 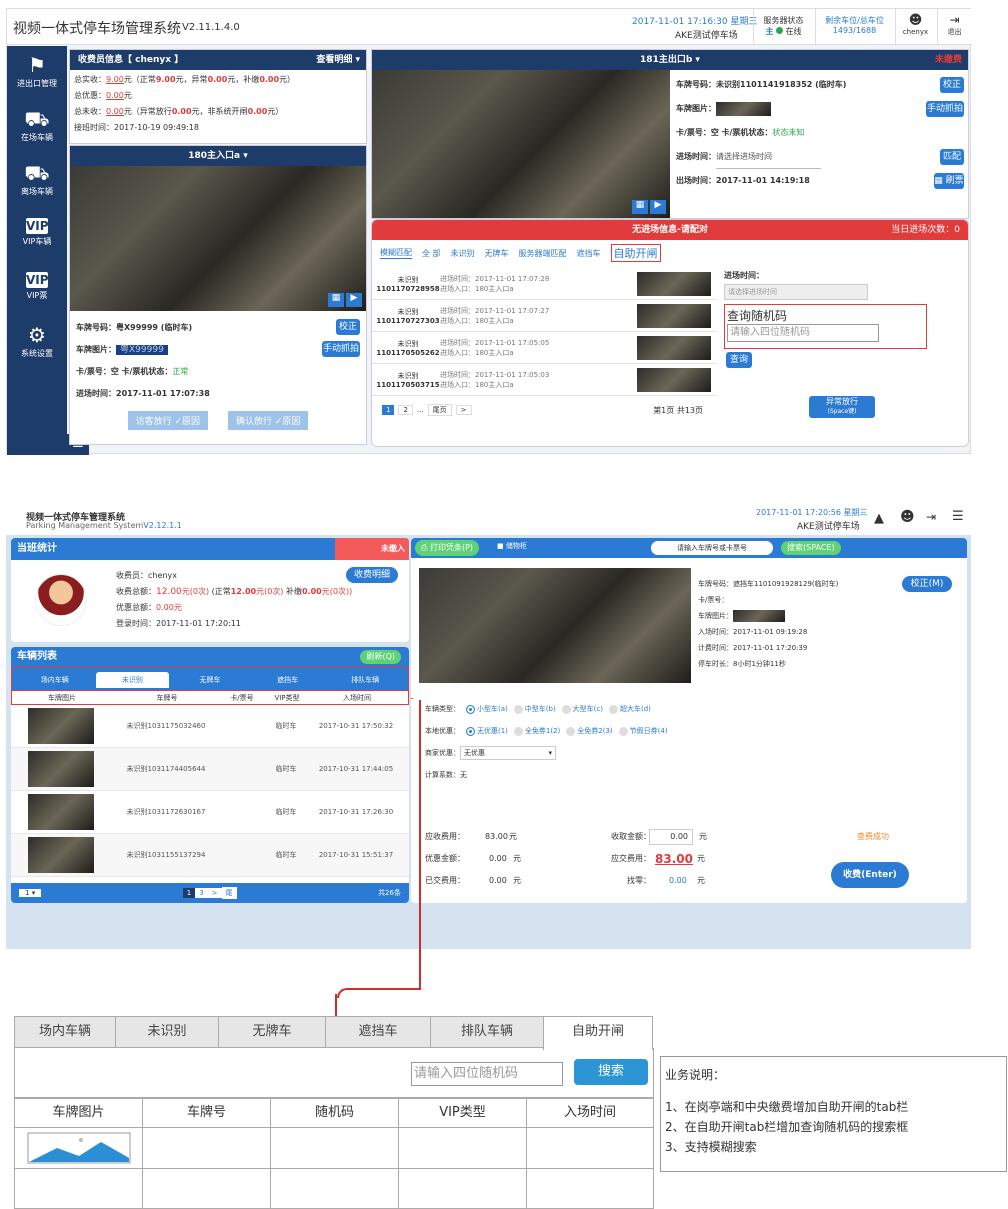 I want to click on received-amount-input: 0.00, so click(x=671, y=837).